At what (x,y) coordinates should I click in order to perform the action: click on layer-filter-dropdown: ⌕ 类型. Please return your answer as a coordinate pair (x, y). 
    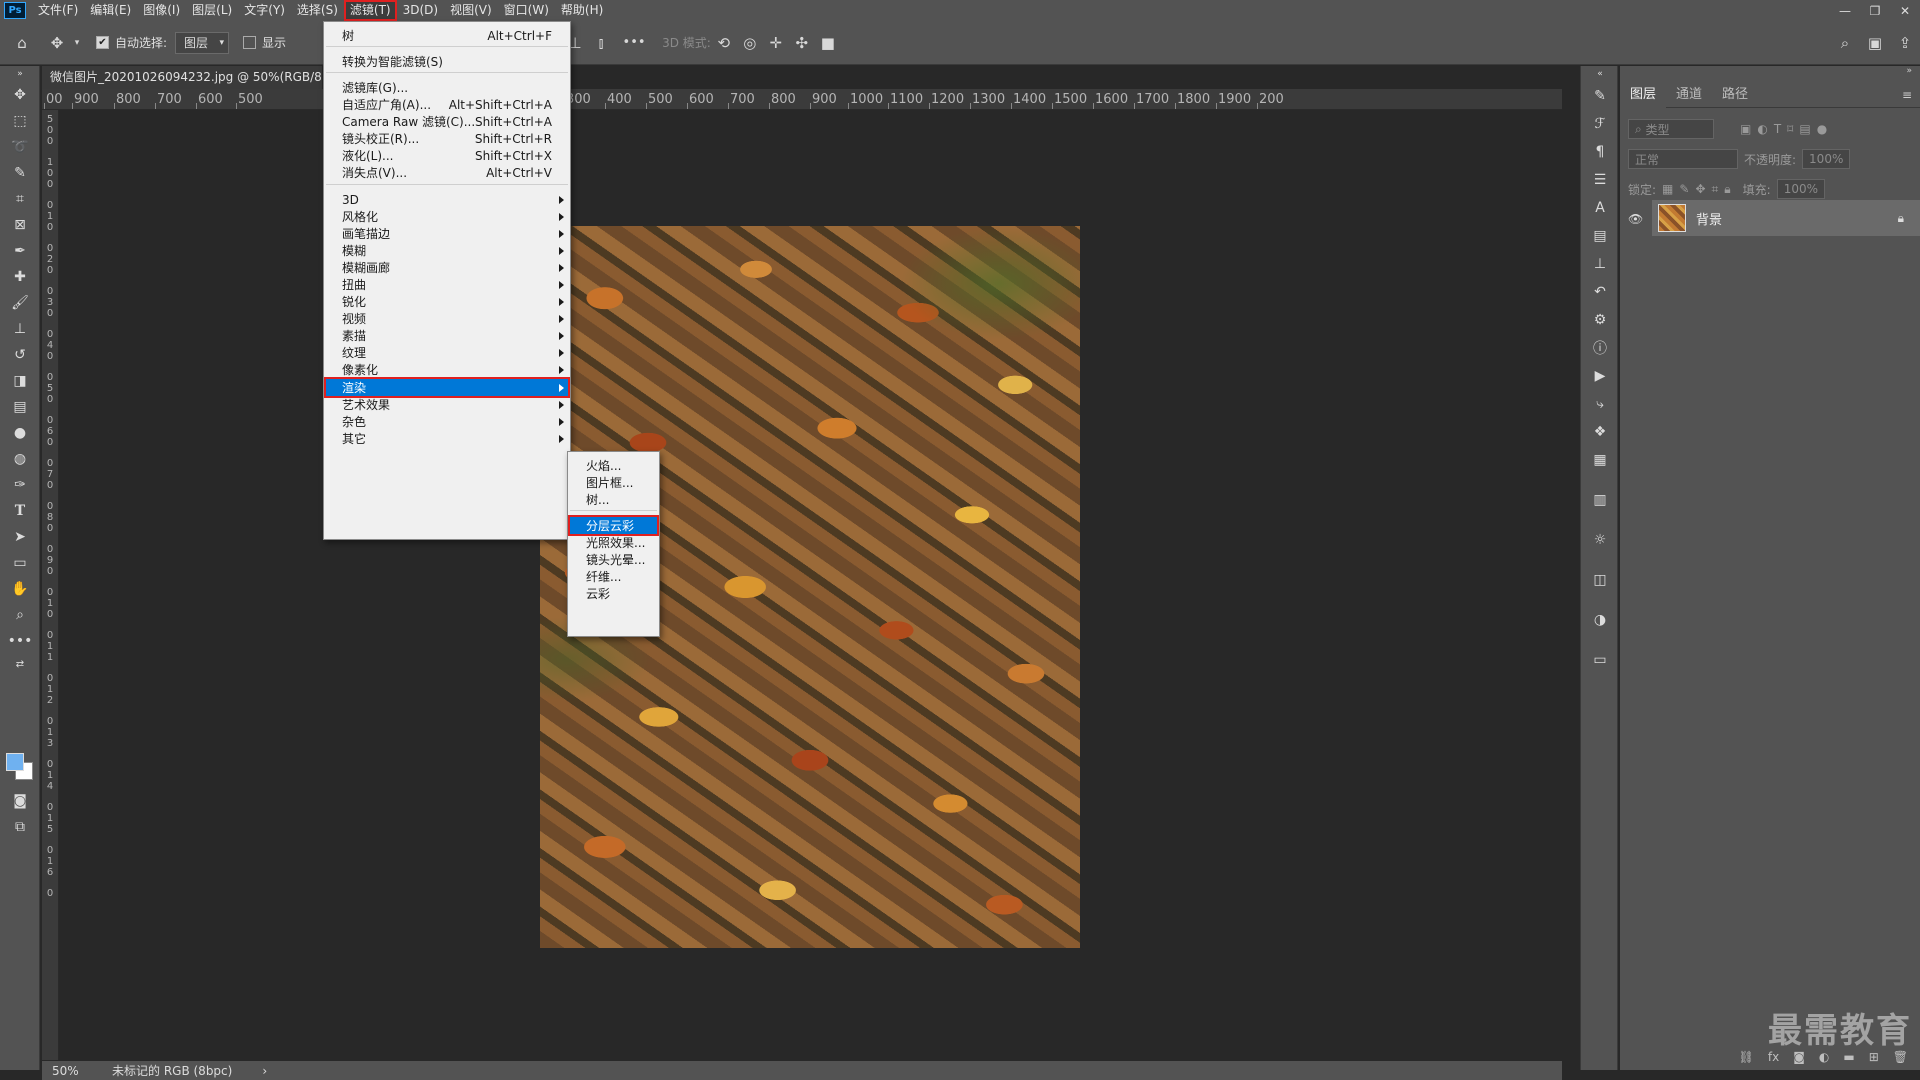
    Looking at the image, I should click on (1671, 129).